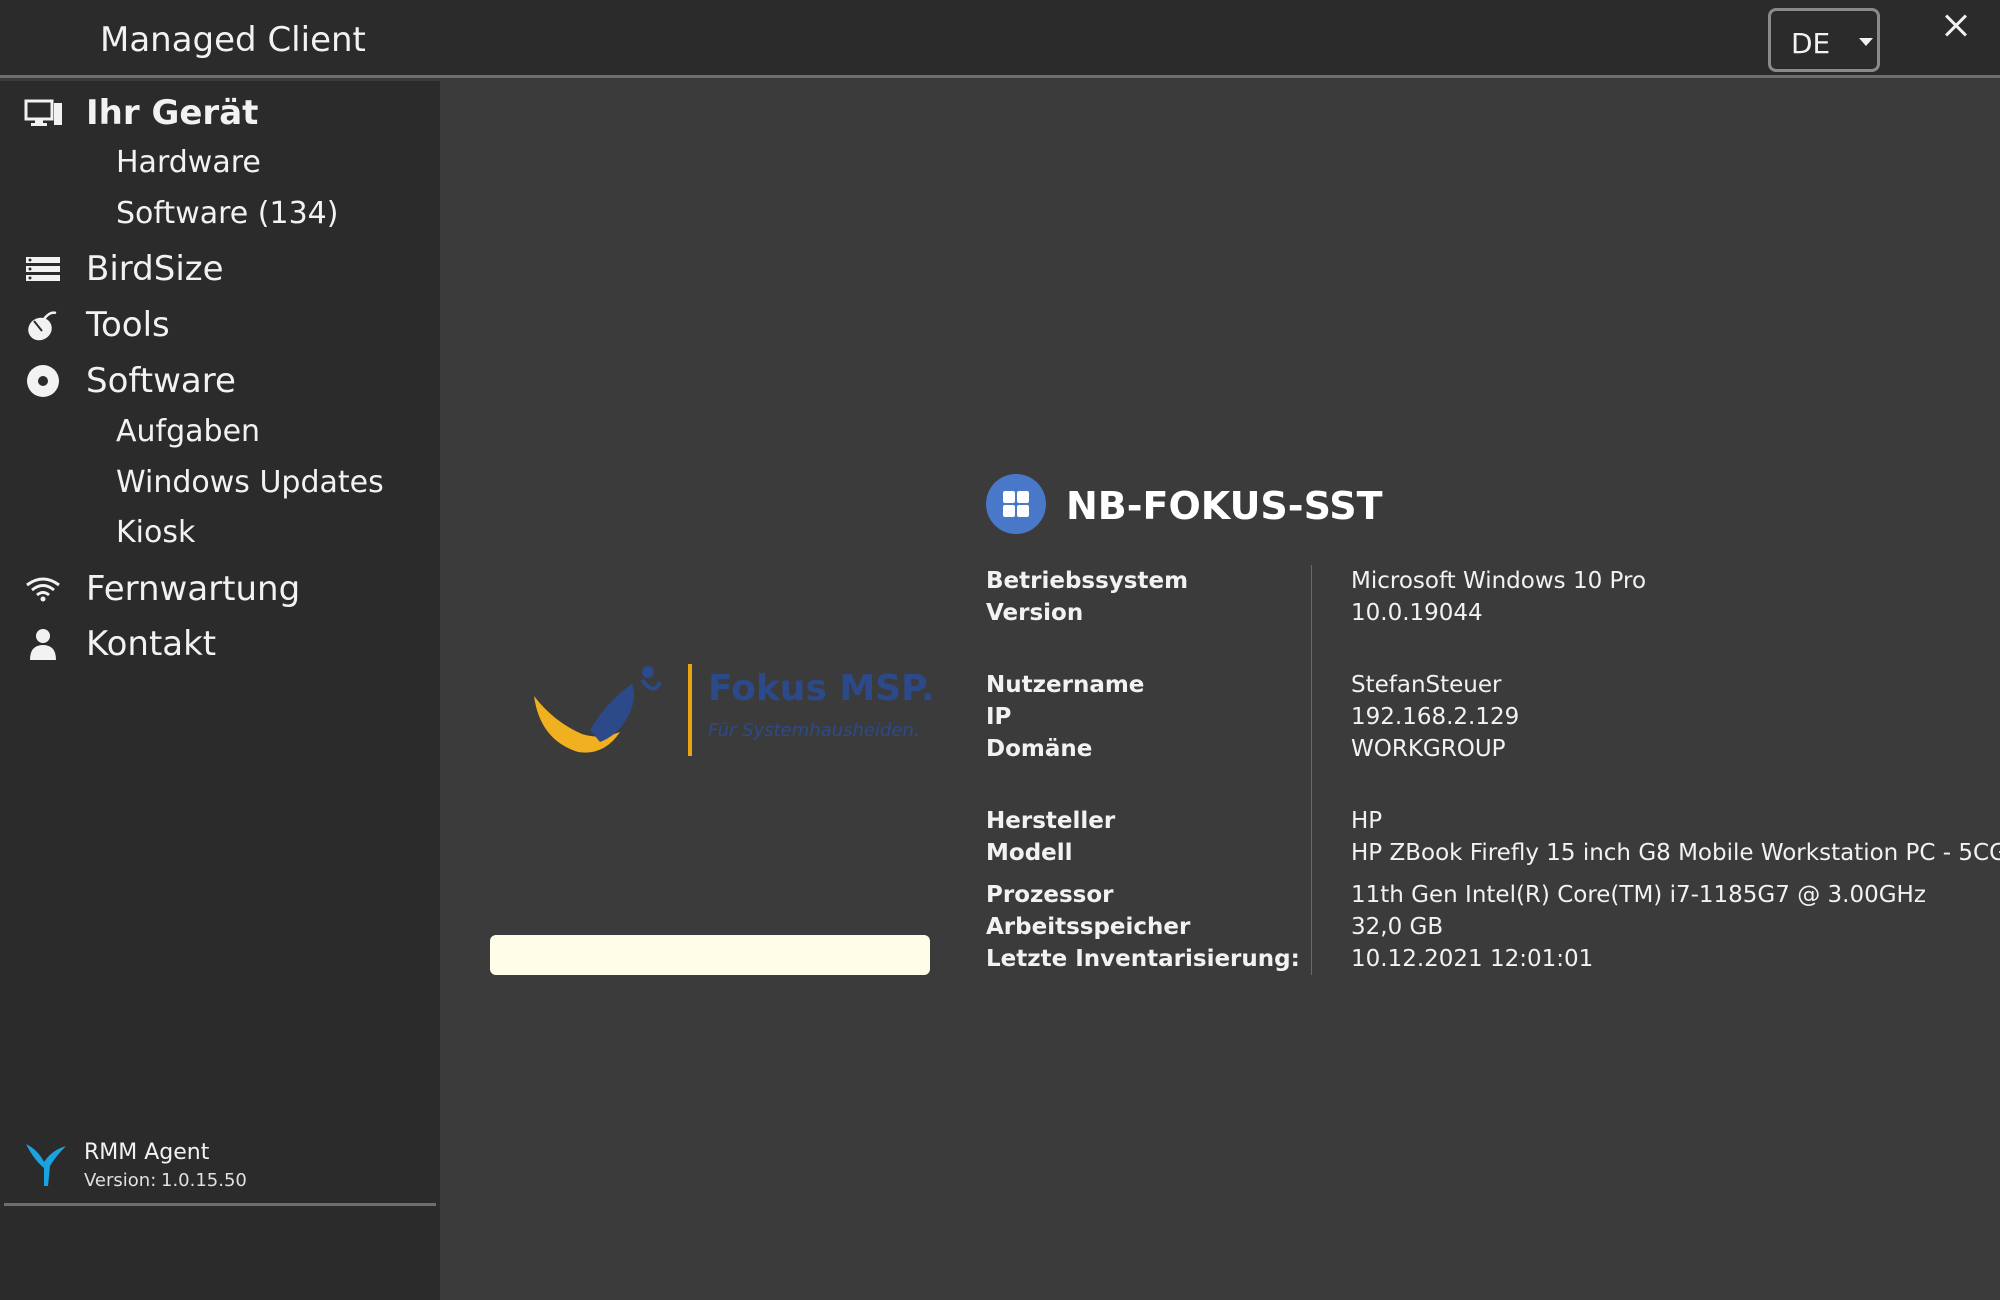  What do you see at coordinates (220, 325) in the screenshot?
I see `sidebar-item-tools: Tools` at bounding box center [220, 325].